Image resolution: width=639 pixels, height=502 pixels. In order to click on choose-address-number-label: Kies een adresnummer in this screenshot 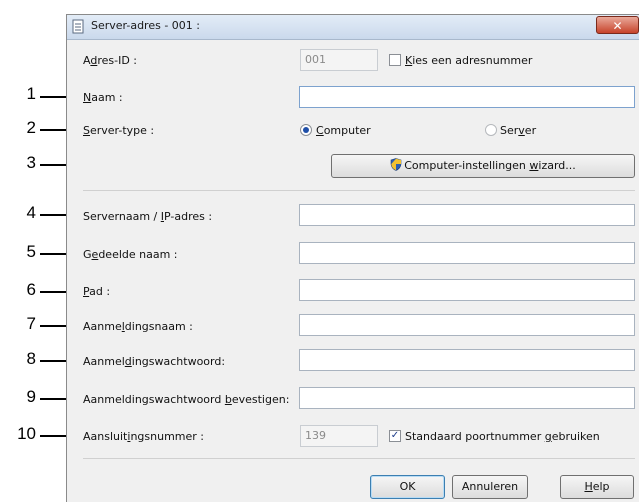, I will do `click(468, 60)`.